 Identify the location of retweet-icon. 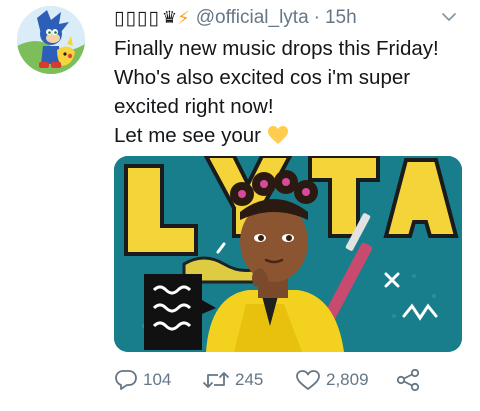
(216, 380).